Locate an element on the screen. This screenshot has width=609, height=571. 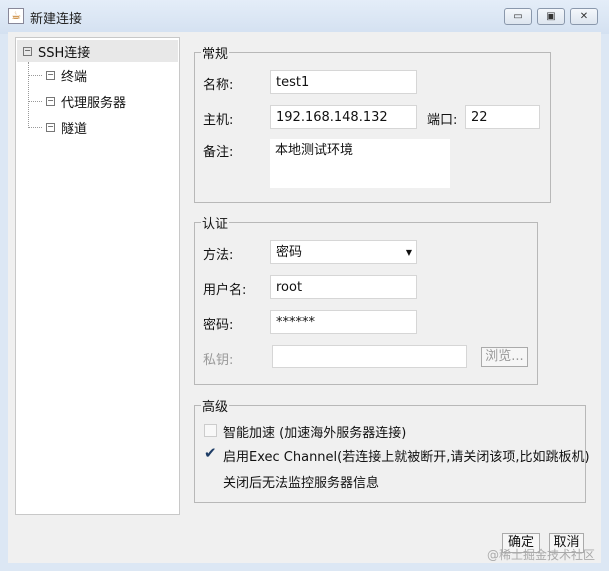
port-label: 端口: is located at coordinates (442, 120).